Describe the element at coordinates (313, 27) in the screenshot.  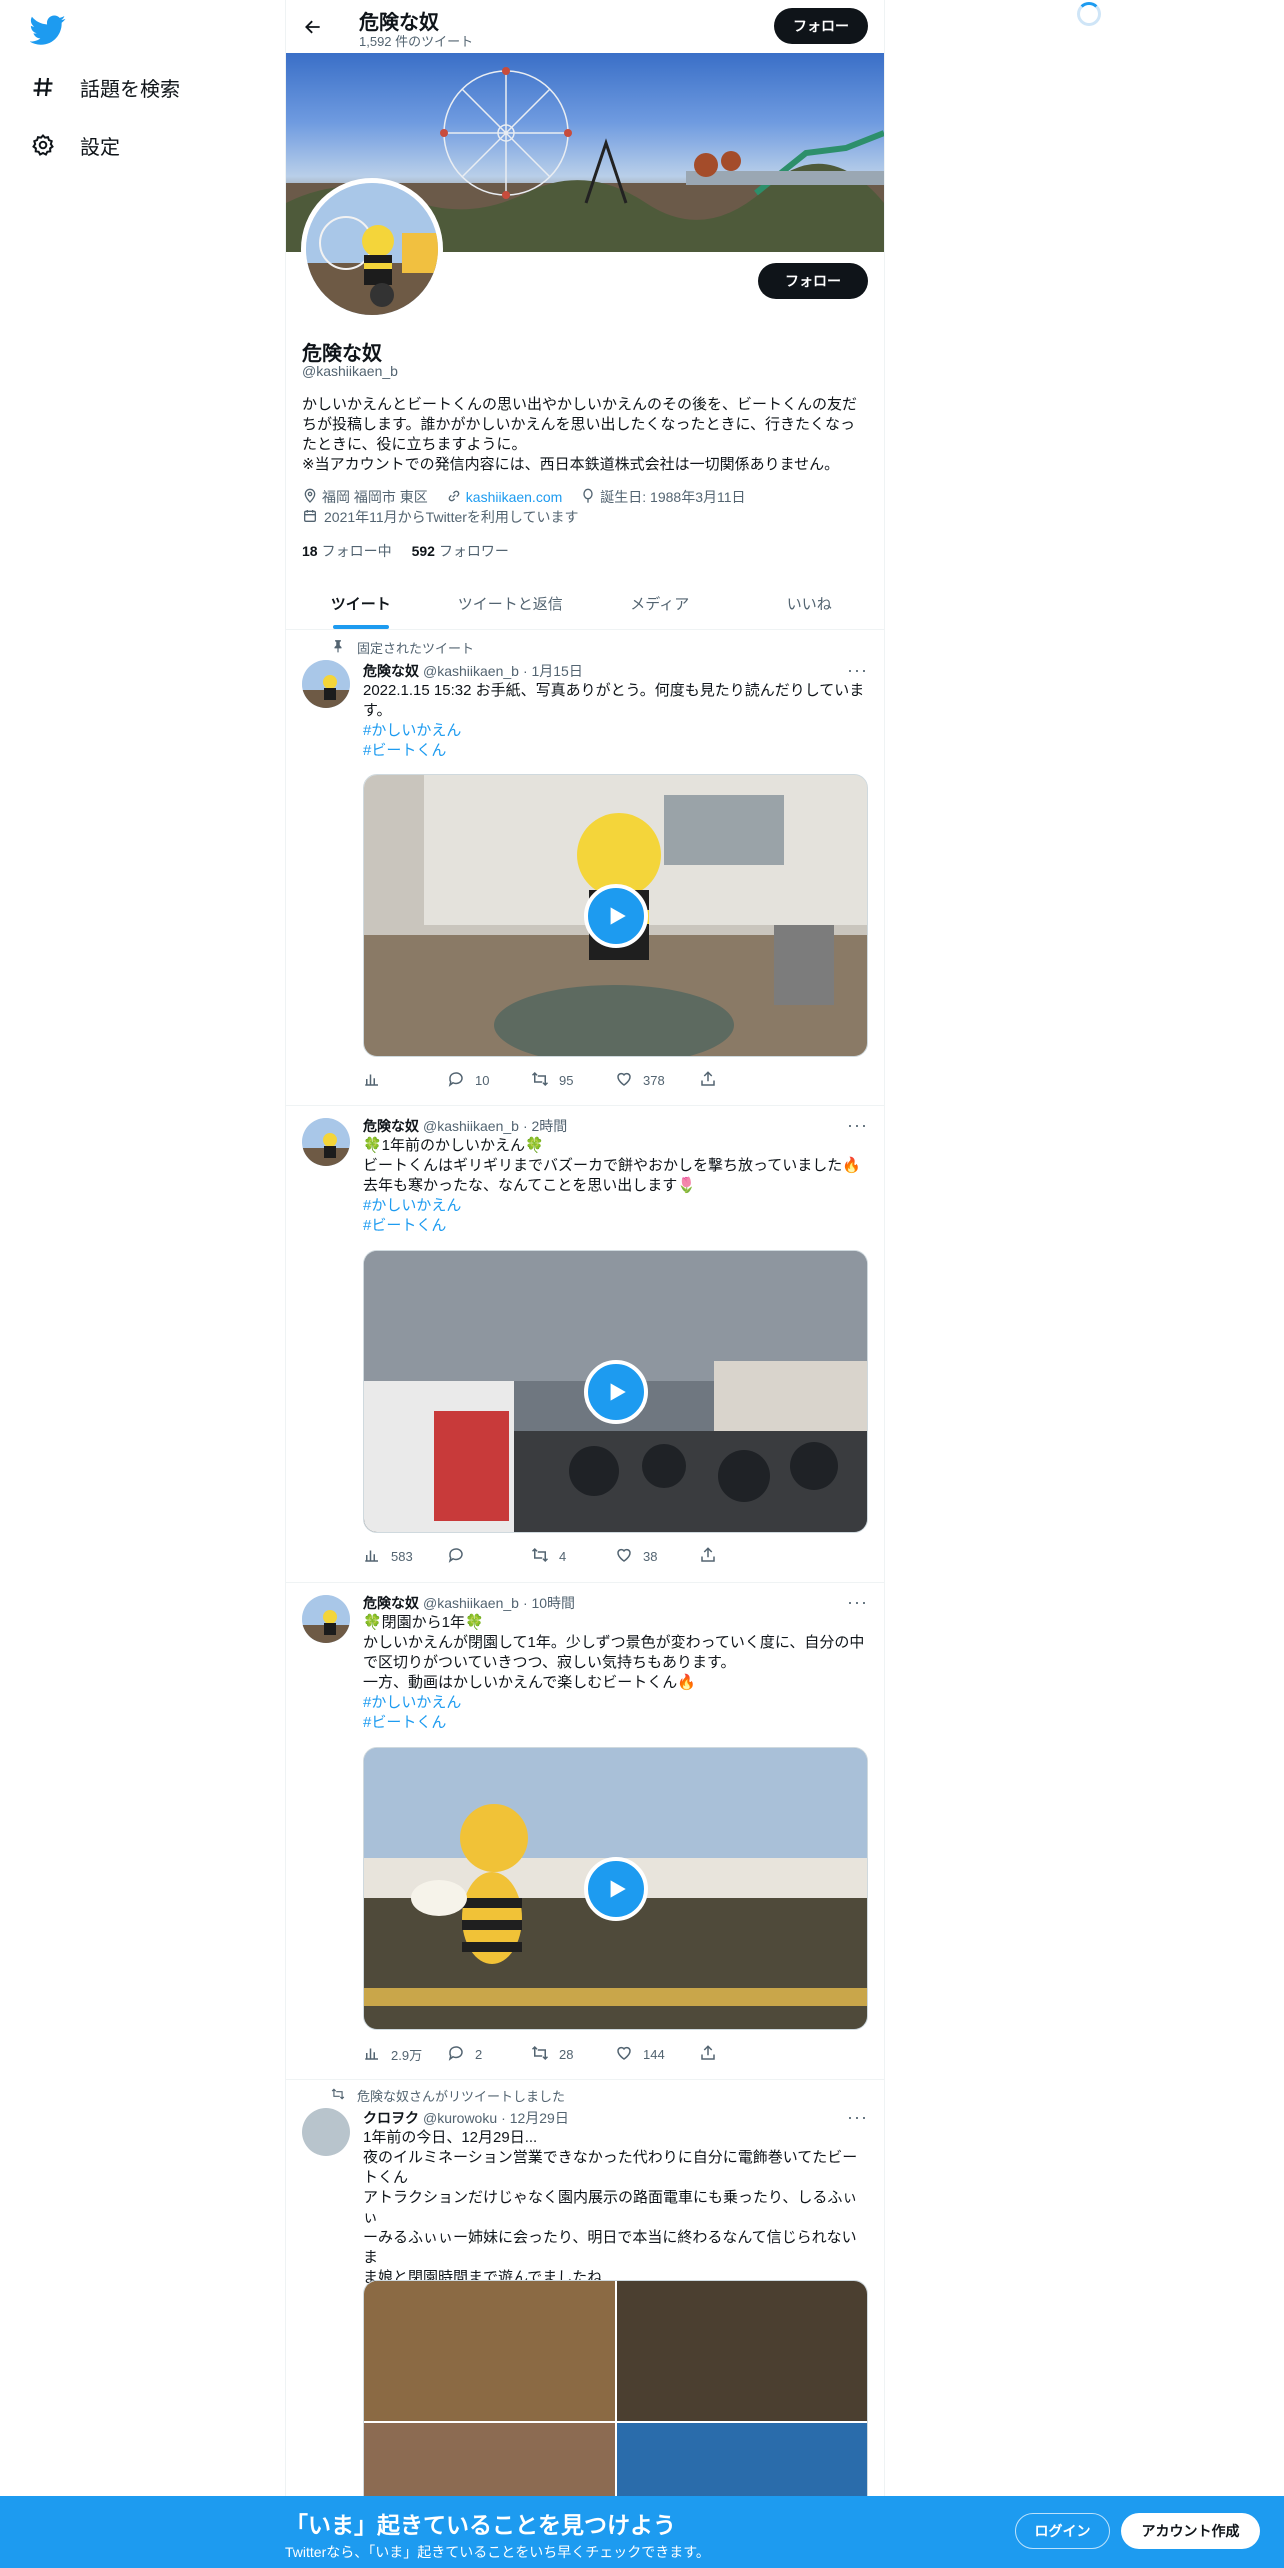
I see `back-arrow-icon` at that location.